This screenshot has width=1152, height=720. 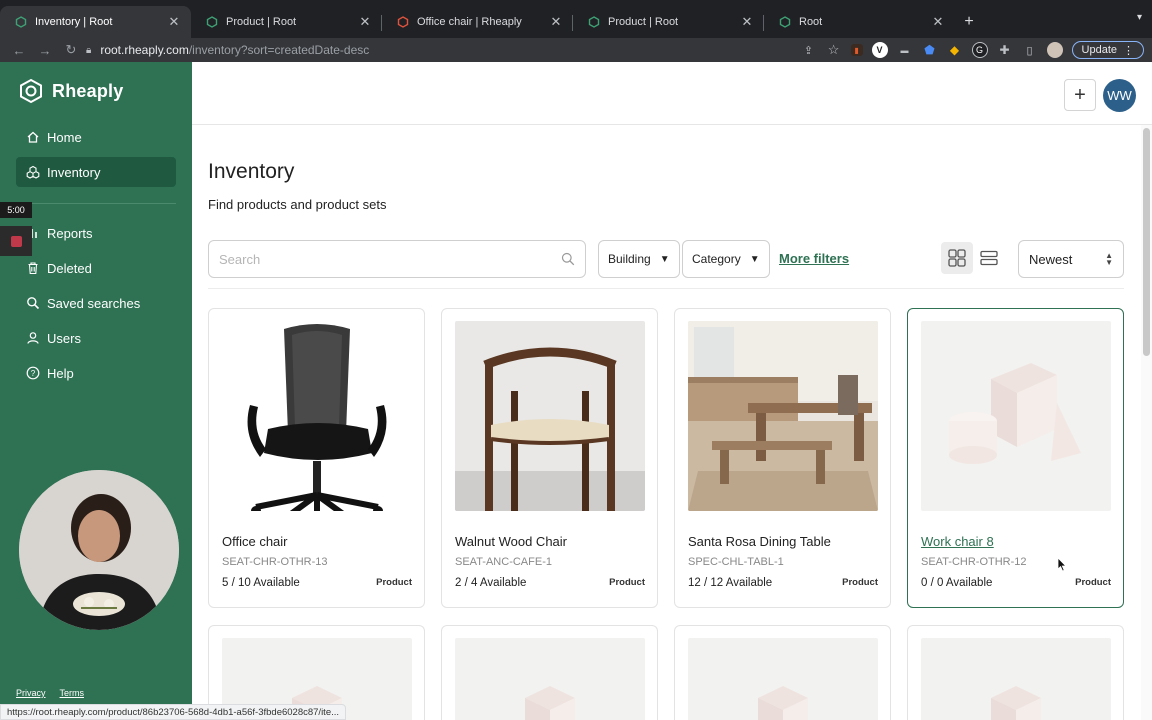 I want to click on product-type-badge: Product, so click(x=860, y=582).